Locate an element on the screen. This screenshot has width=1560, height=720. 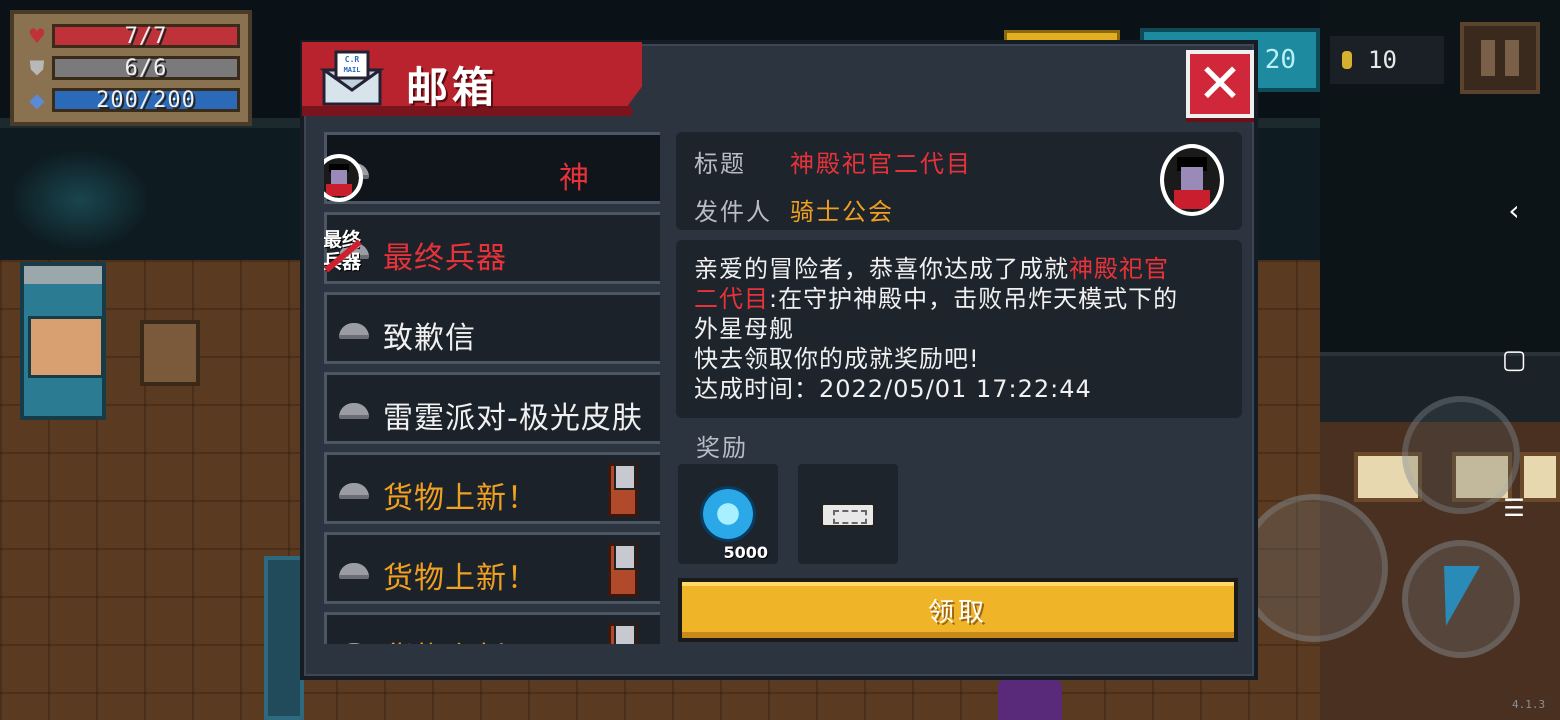
mail-body-line: 快去领取你的成就奖励吧! is located at coordinates (837, 359).